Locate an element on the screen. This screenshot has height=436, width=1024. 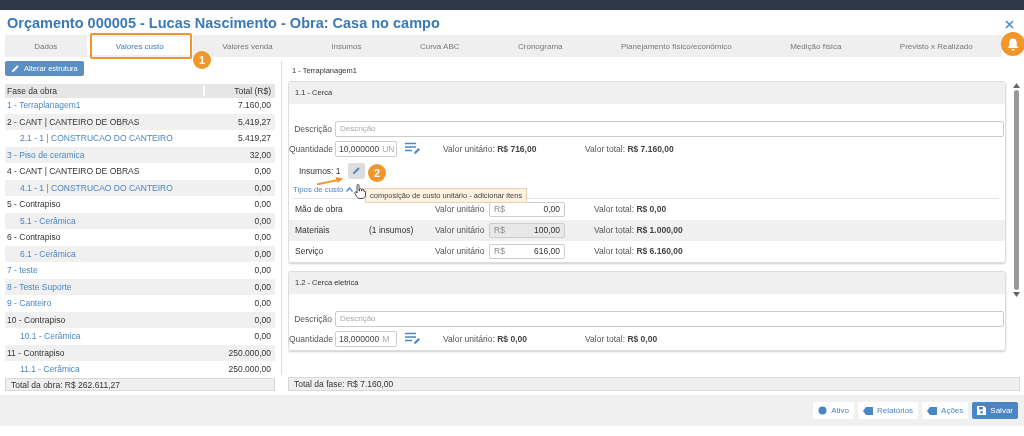
pointer-arrow is located at coordinates (330, 180).